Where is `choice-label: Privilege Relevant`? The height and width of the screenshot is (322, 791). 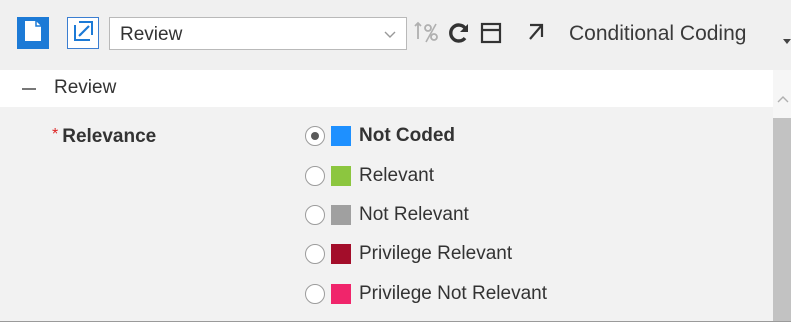 choice-label: Privilege Relevant is located at coordinates (436, 253).